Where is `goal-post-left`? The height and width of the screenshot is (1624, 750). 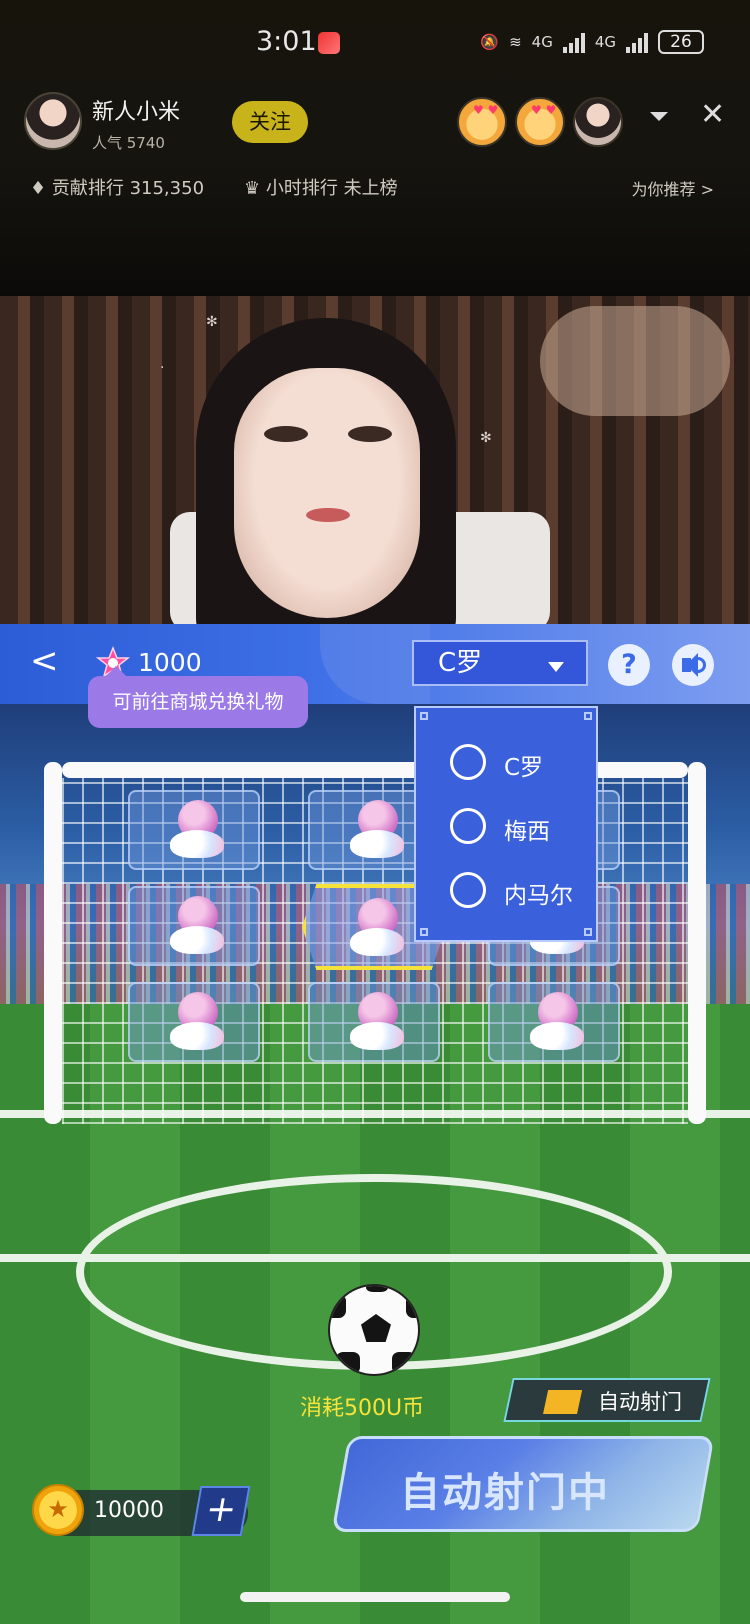 goal-post-left is located at coordinates (53, 943).